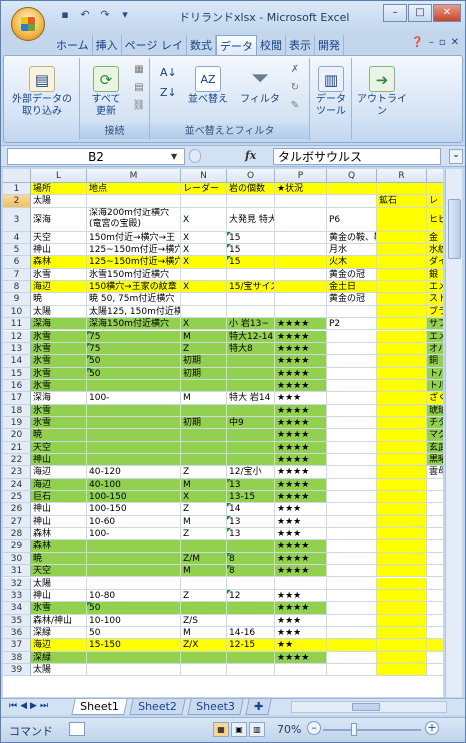 The height and width of the screenshot is (743, 466). I want to click on cell-s: ざく, so click(435, 398).